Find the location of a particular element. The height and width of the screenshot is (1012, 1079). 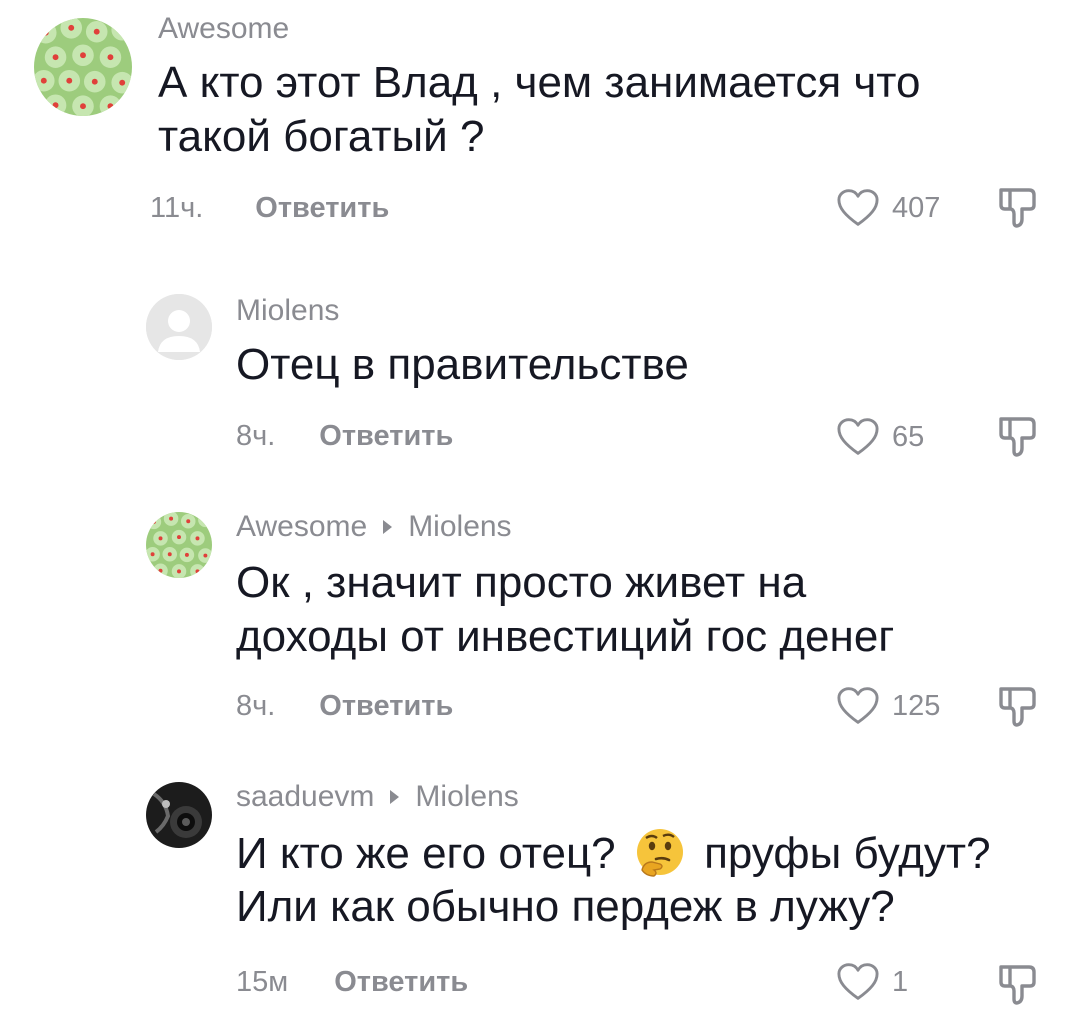

comment-text: Отец в правительстве is located at coordinates (462, 365).